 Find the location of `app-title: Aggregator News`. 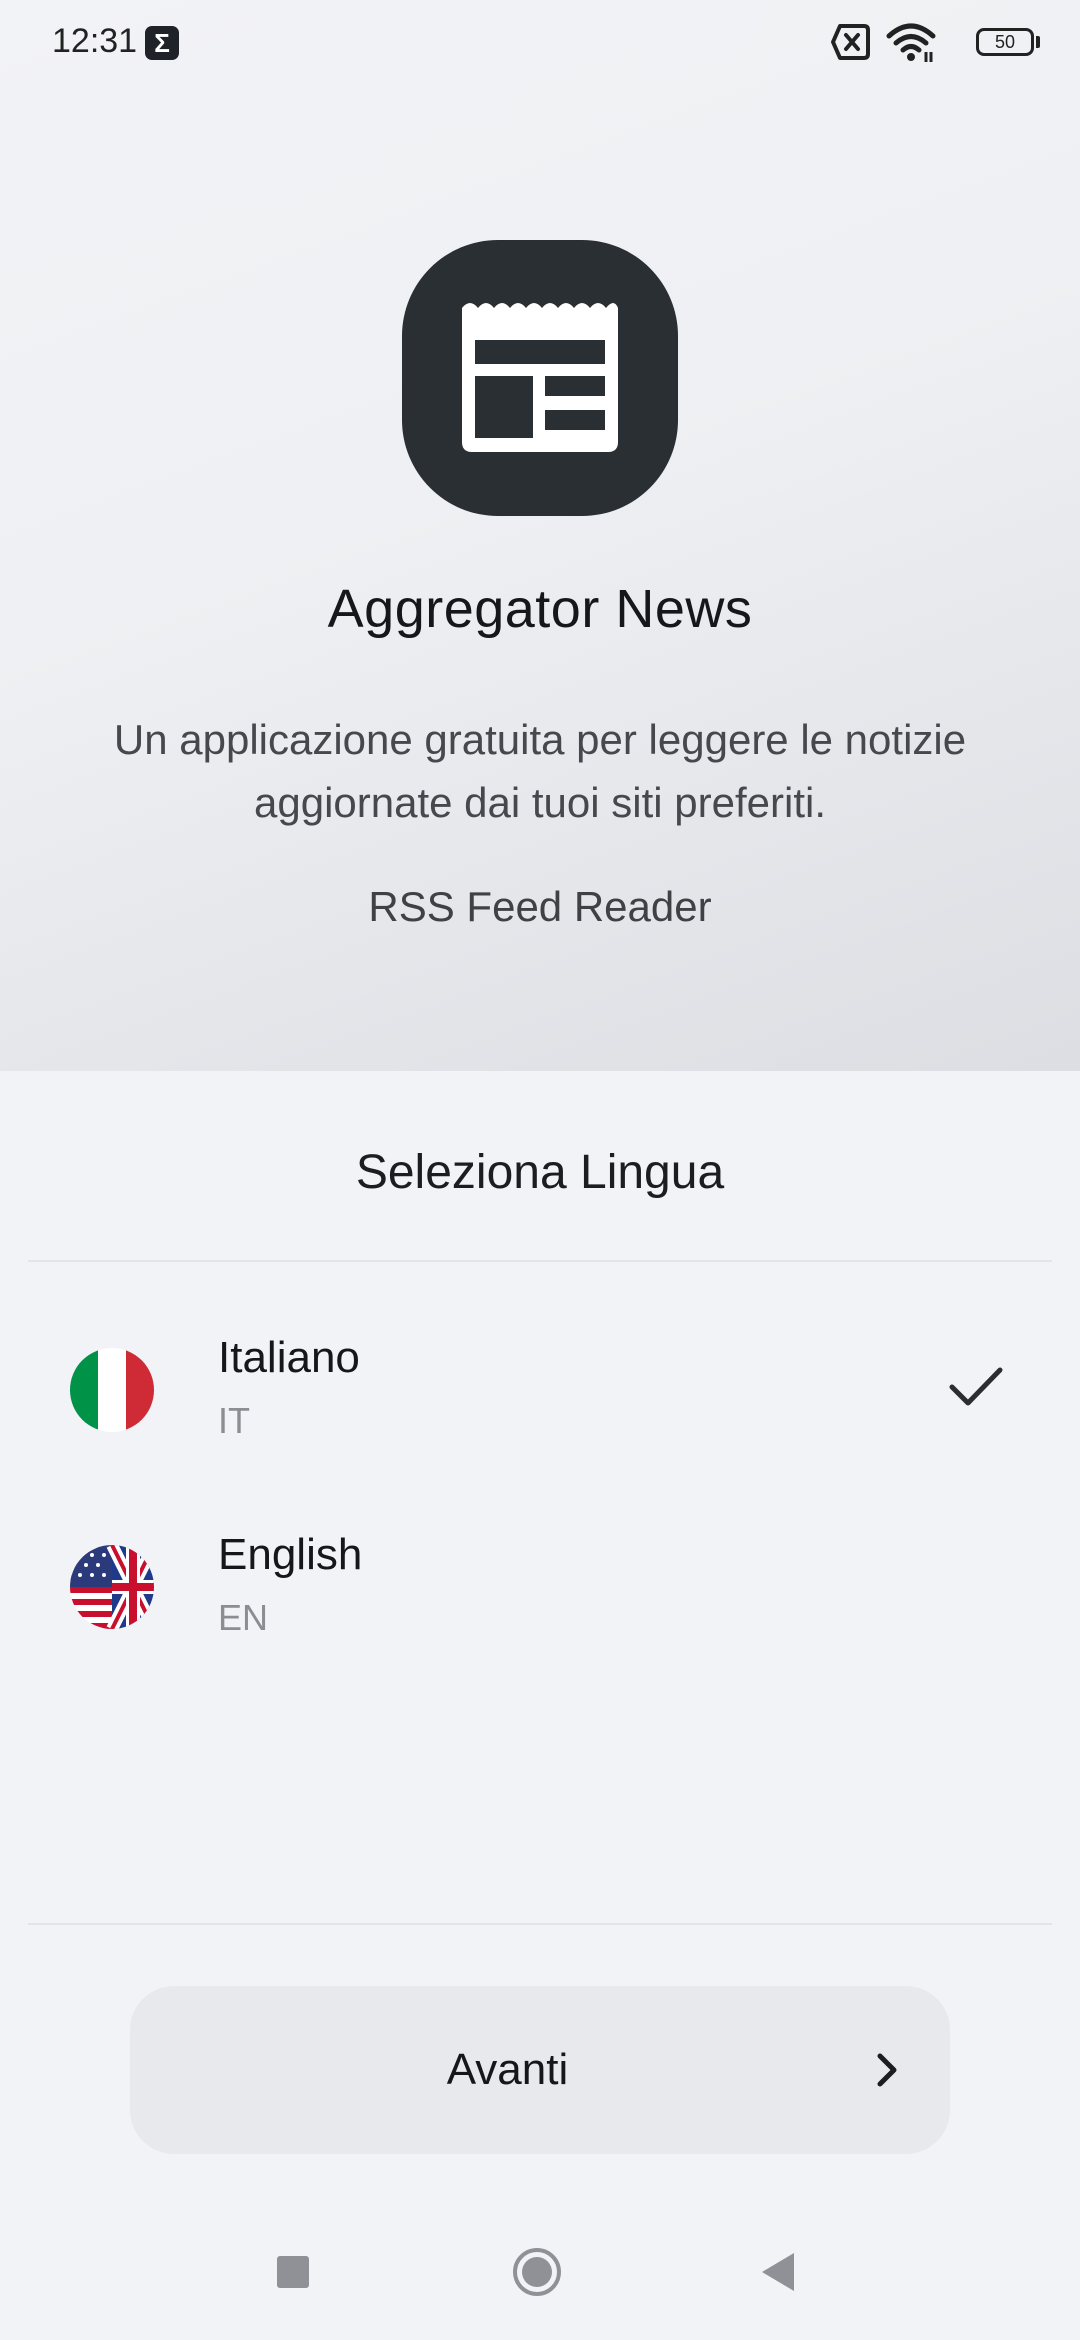

app-title: Aggregator News is located at coordinates (540, 609).